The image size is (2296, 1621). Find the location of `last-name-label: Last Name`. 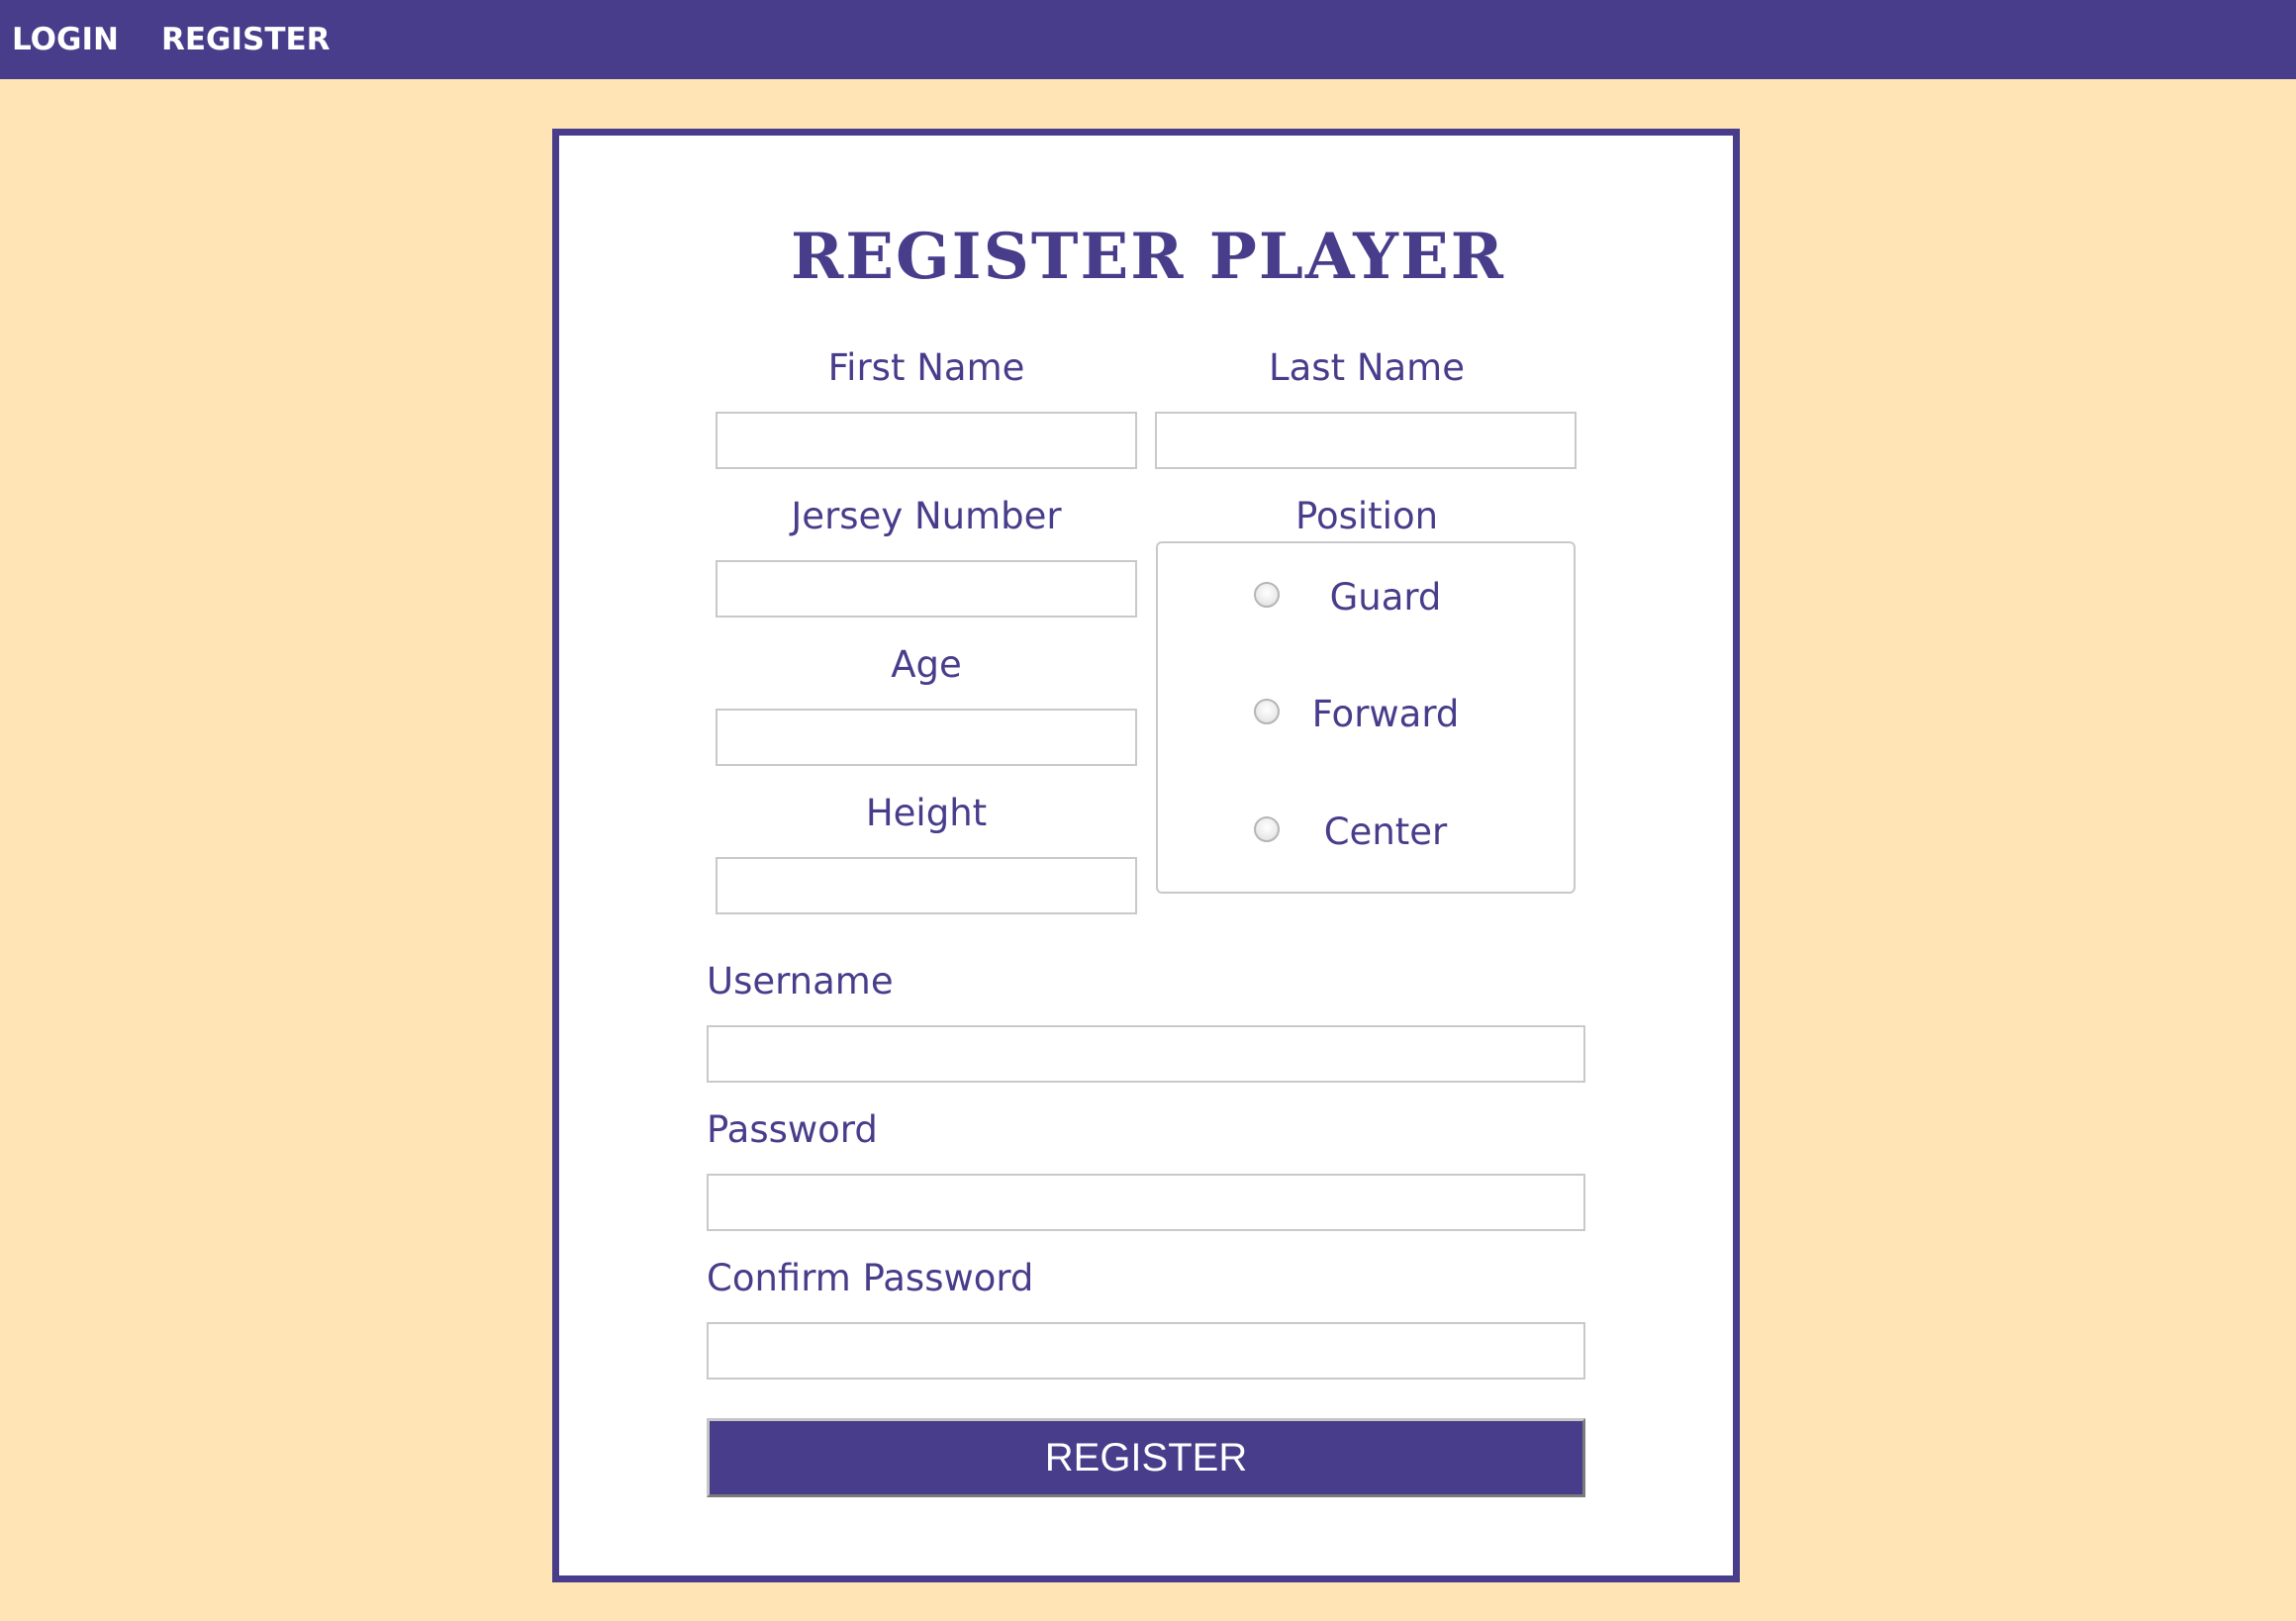

last-name-label: Last Name is located at coordinates (1367, 367).